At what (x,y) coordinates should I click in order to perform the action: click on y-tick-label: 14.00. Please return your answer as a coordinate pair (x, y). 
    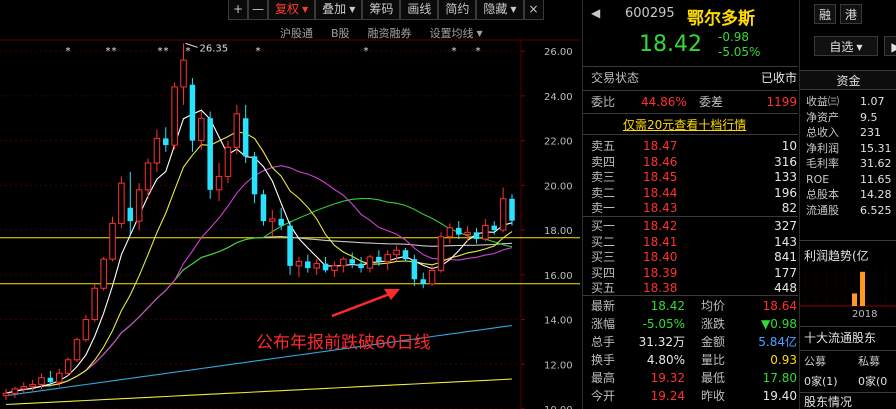
    Looking at the image, I should click on (558, 321).